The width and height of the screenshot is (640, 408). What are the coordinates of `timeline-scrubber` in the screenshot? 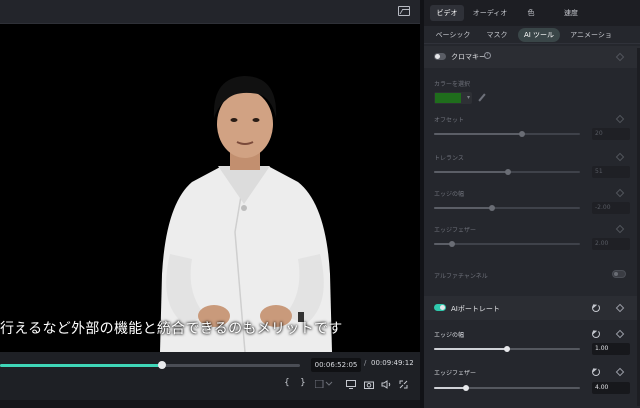 It's located at (150, 365).